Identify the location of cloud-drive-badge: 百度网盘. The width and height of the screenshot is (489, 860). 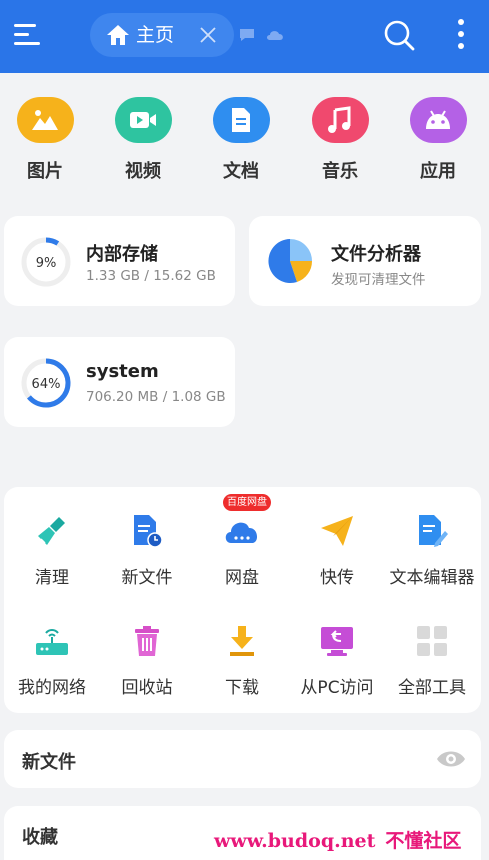
(247, 502).